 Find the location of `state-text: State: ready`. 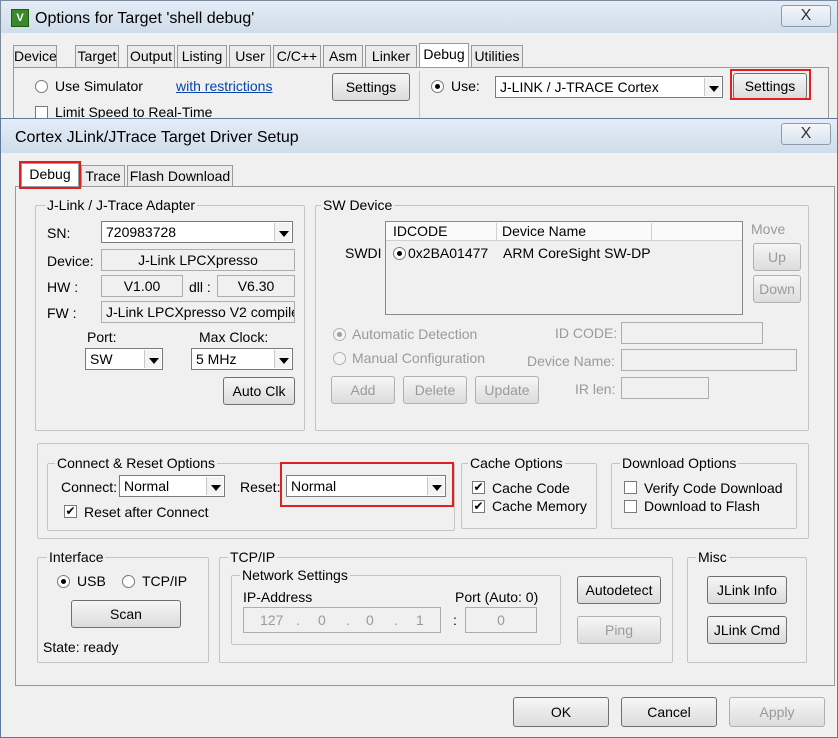

state-text: State: ready is located at coordinates (81, 647).